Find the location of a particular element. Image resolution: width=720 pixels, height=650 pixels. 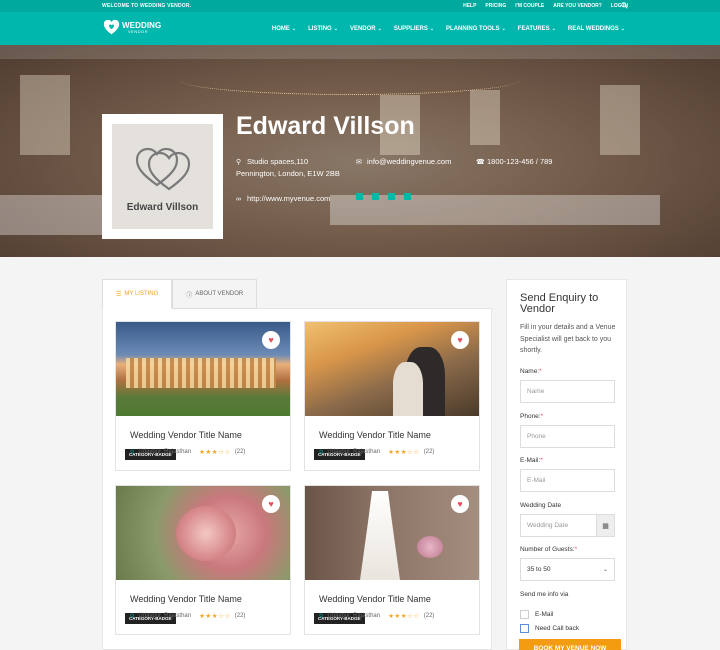

email-option: E-Mail is located at coordinates (536, 614).